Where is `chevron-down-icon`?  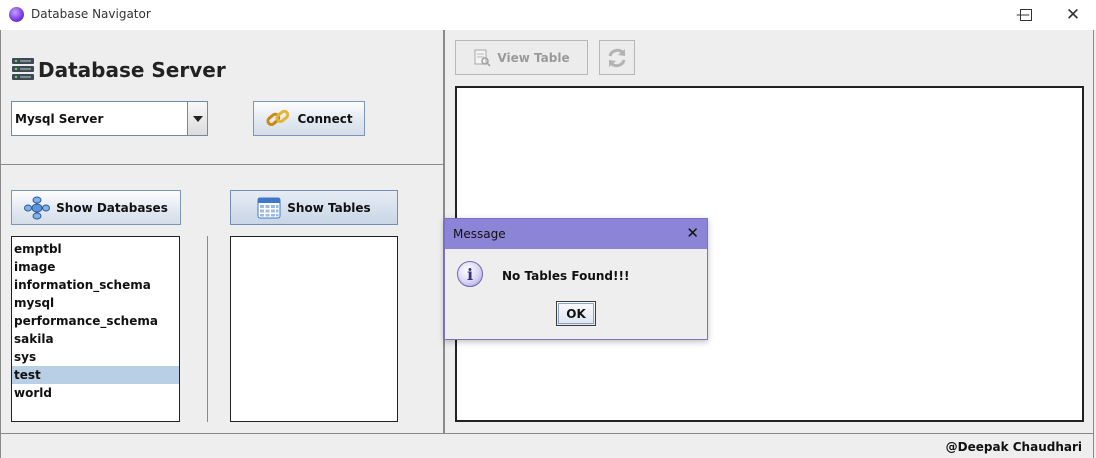
chevron-down-icon is located at coordinates (197, 118).